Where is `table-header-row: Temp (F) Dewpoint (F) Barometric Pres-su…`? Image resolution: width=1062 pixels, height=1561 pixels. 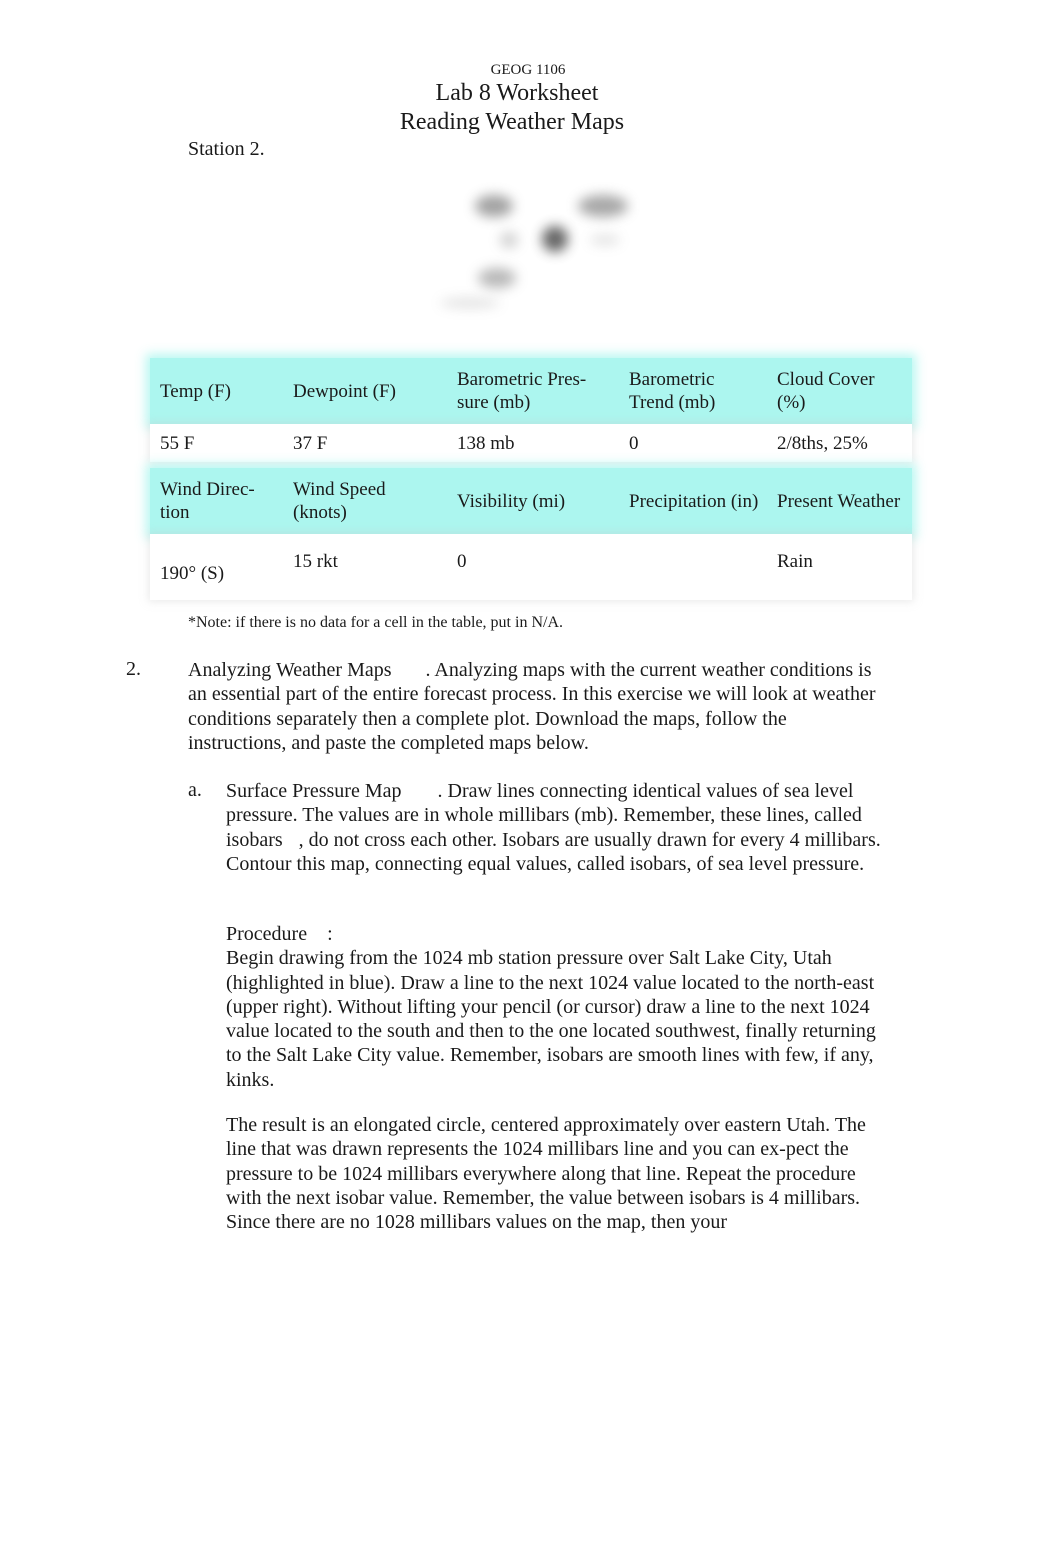
table-header-row: Temp (F) Dewpoint (F) Barometric Pres-su… is located at coordinates (531, 391).